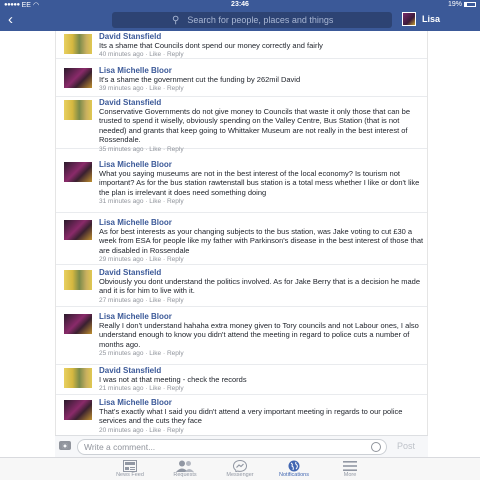 The height and width of the screenshot is (480, 480). I want to click on tab-label: Messenger, so click(240, 475).